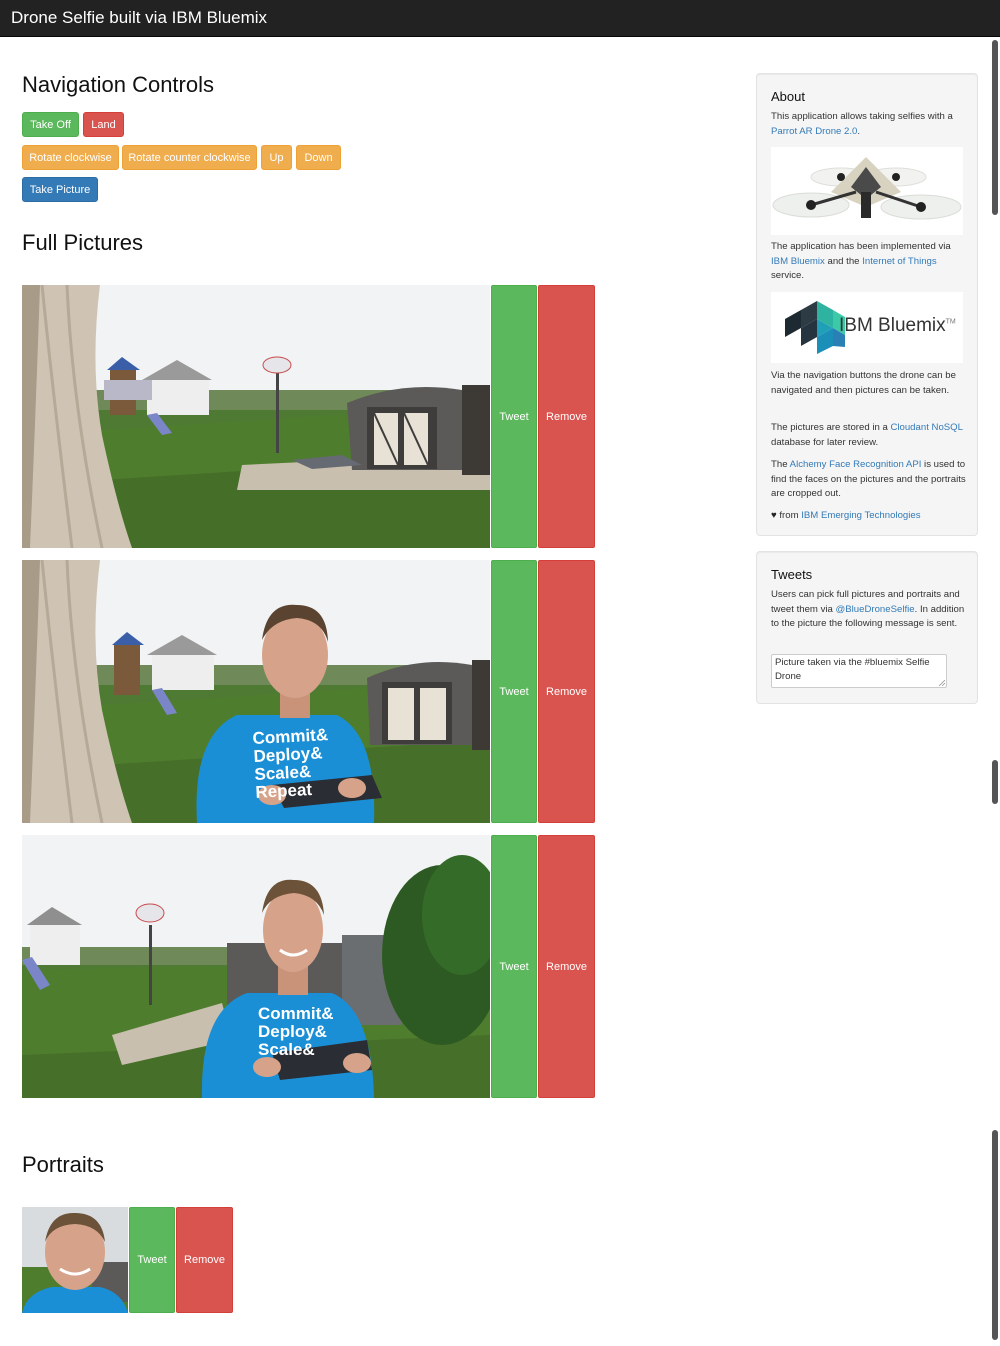  I want to click on ibm-bluemix-logo: IBM BluemixTM, so click(867, 327).